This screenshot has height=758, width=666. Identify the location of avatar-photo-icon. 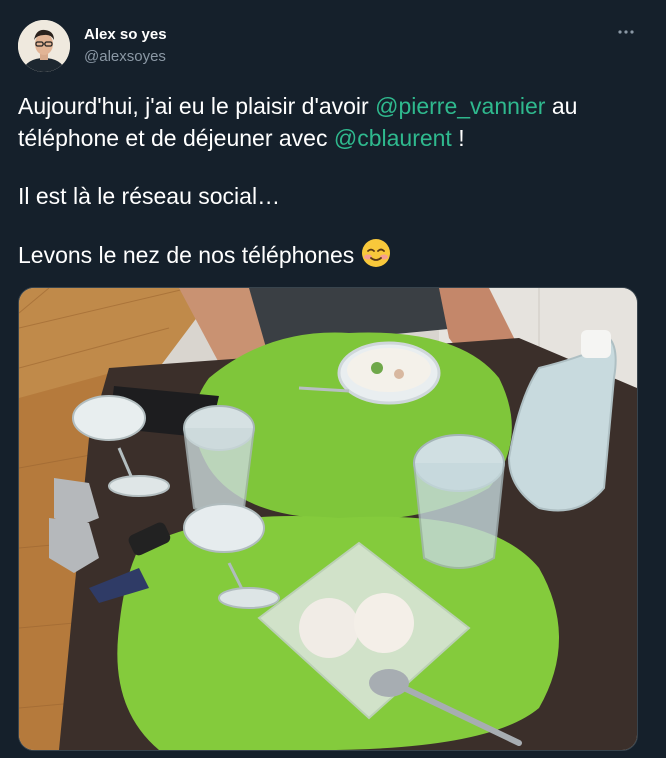
(44, 46).